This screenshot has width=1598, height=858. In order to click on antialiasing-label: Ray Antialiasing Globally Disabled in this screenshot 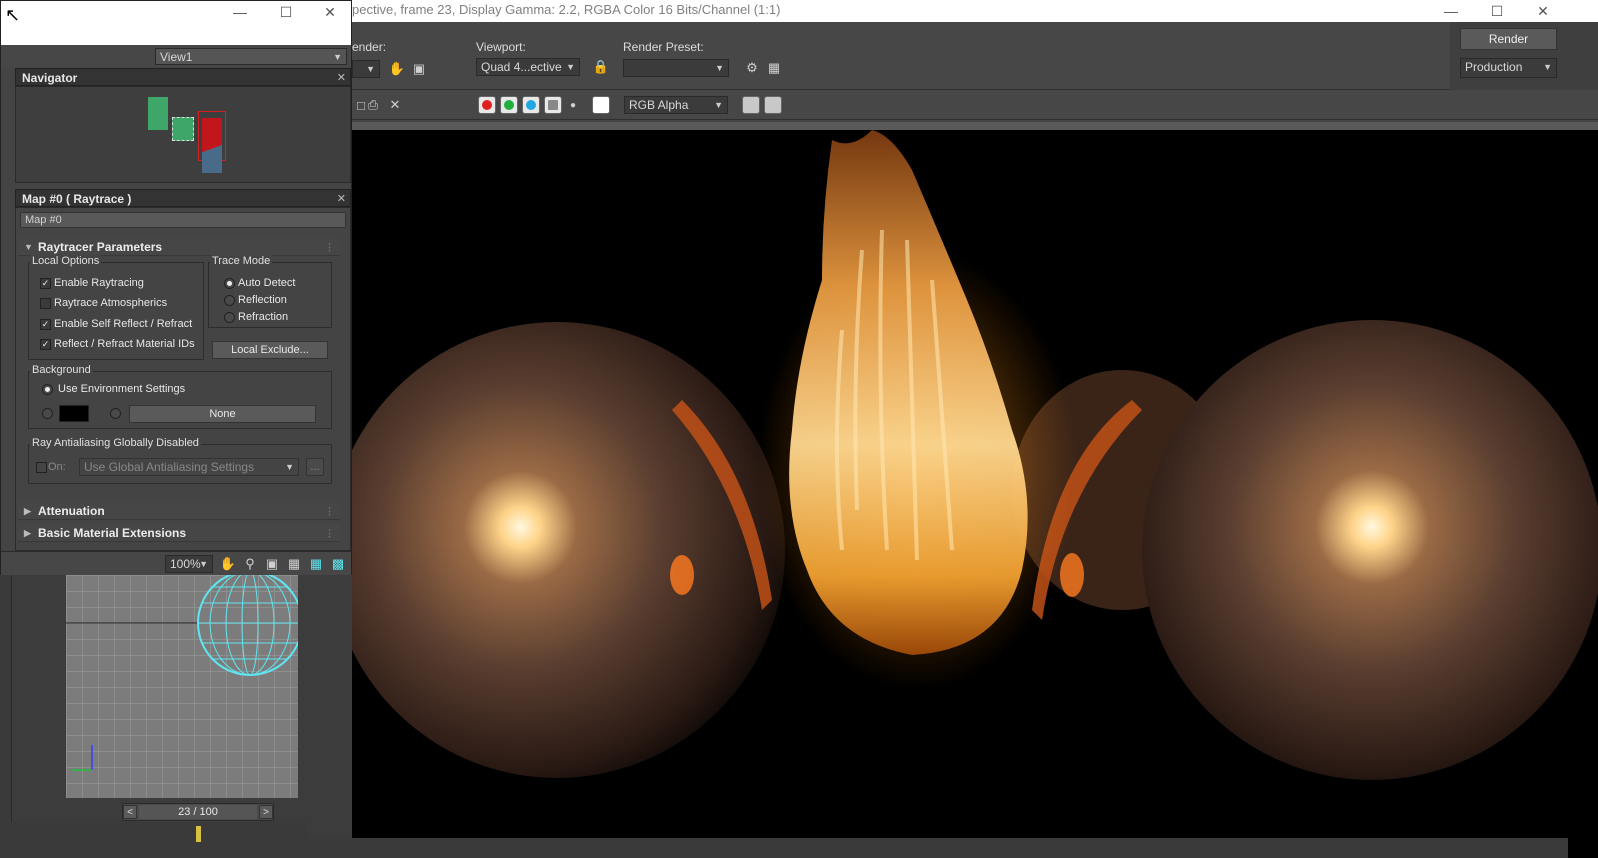, I will do `click(115, 443)`.